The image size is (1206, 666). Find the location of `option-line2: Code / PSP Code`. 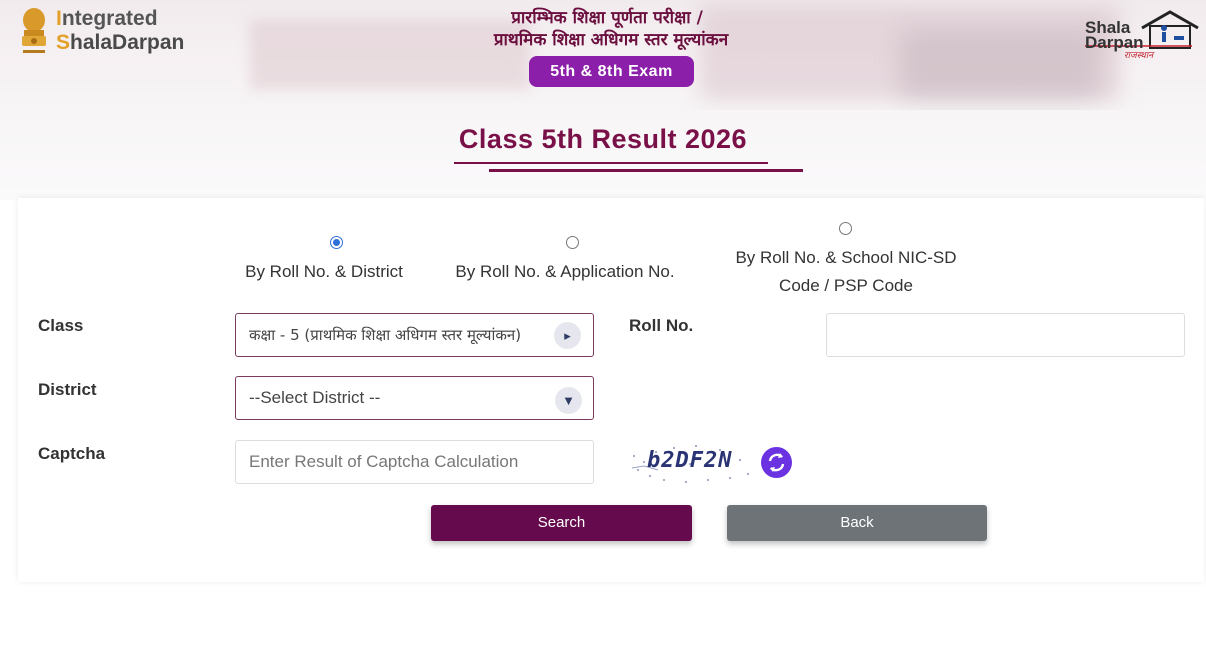

option-line2: Code / PSP Code is located at coordinates (846, 285).